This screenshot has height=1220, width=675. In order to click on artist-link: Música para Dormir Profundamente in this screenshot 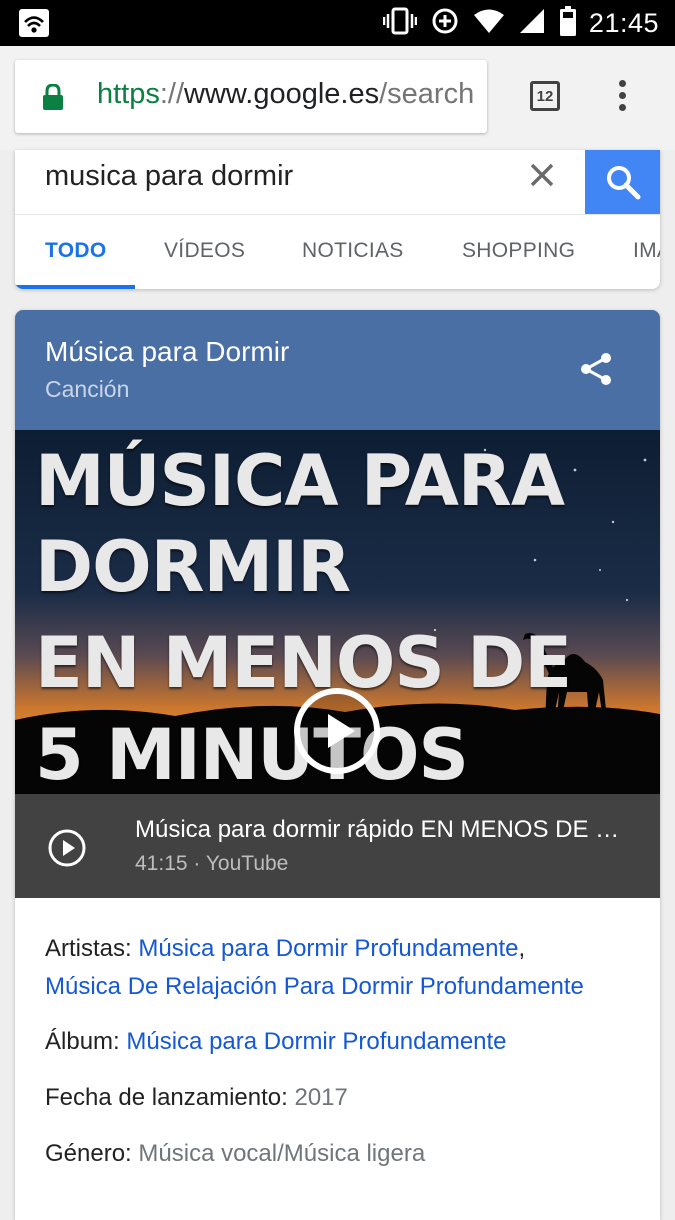, I will do `click(328, 948)`.